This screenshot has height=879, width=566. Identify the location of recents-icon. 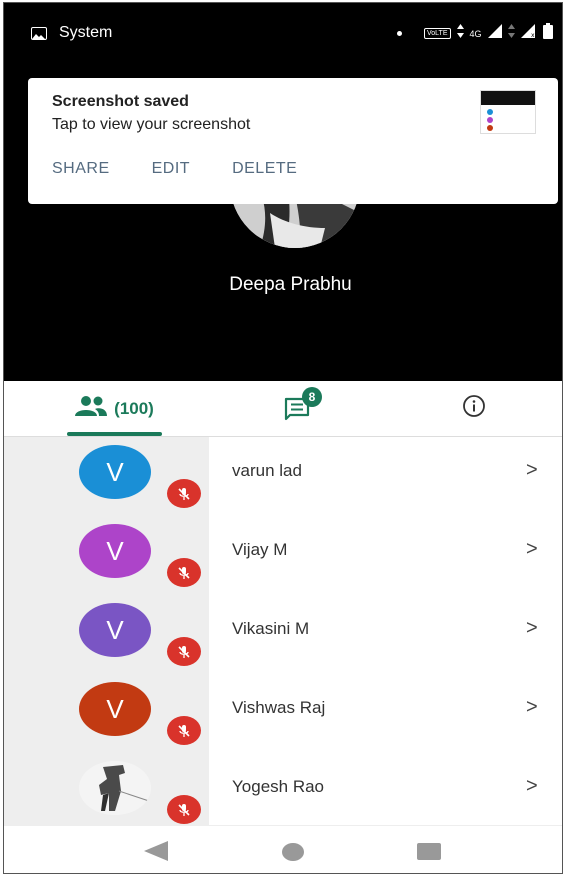
(429, 851).